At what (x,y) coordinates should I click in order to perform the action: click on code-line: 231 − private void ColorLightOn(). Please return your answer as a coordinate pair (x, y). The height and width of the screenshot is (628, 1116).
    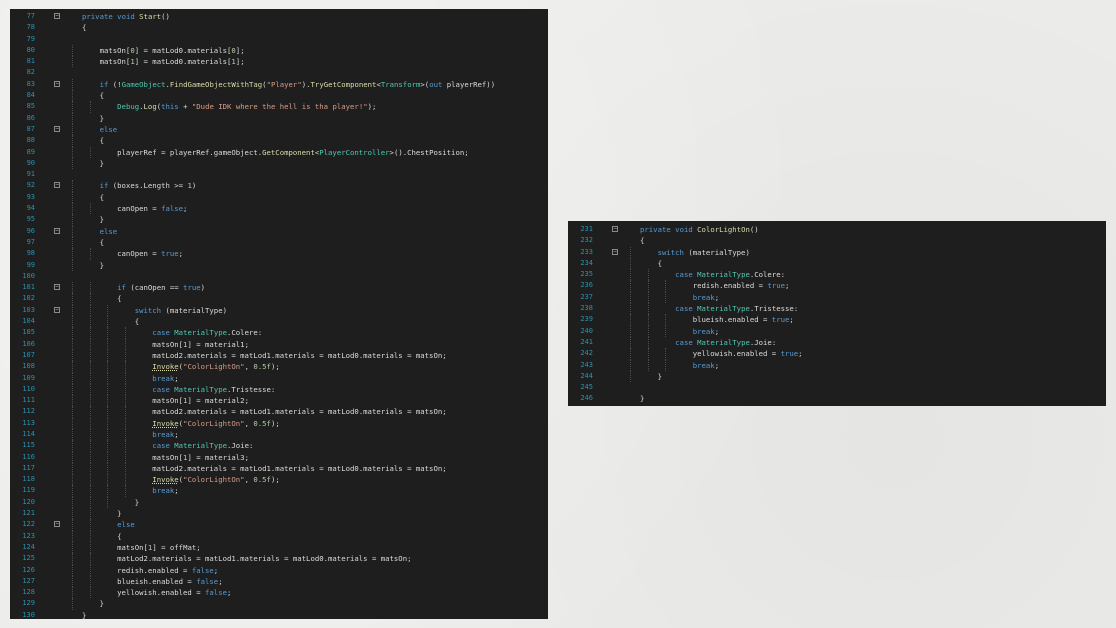
    Looking at the image, I should click on (837, 229).